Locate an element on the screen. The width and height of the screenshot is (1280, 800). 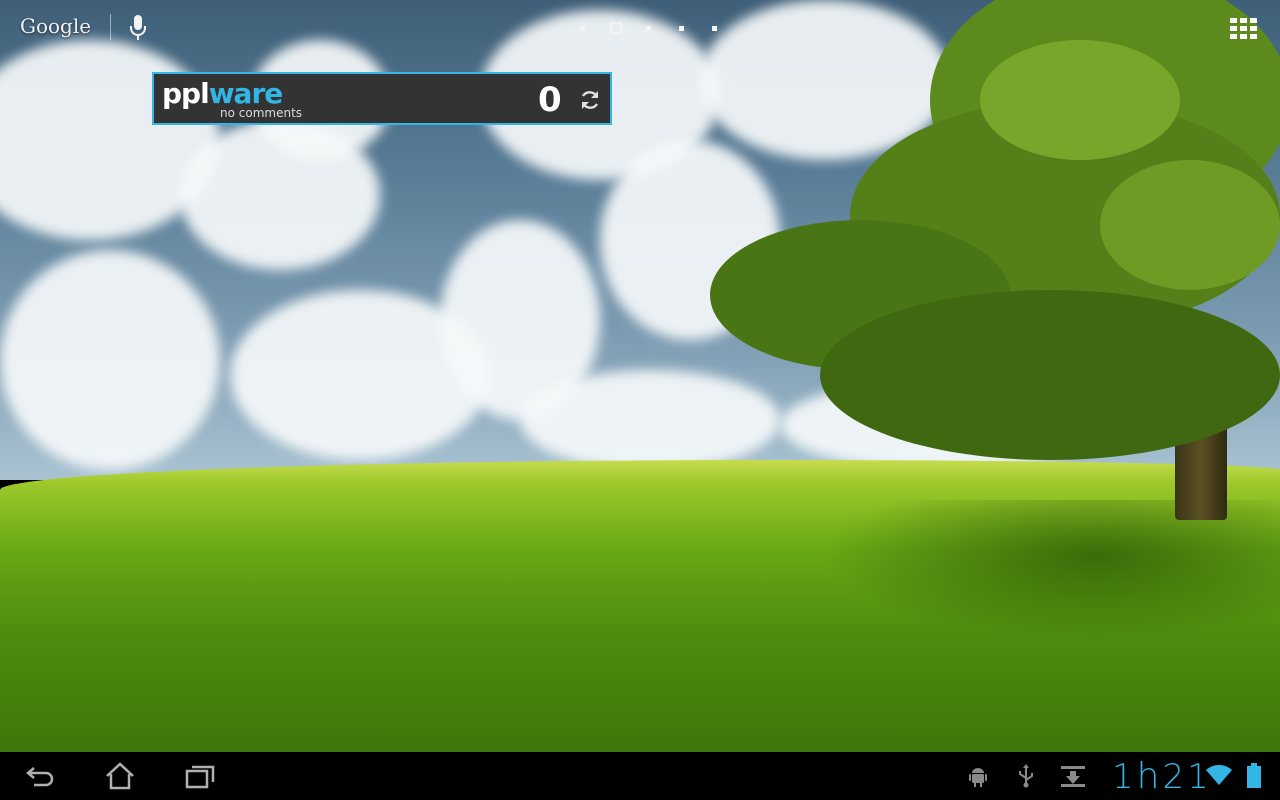
page-indicator is located at coordinates (648, 28).